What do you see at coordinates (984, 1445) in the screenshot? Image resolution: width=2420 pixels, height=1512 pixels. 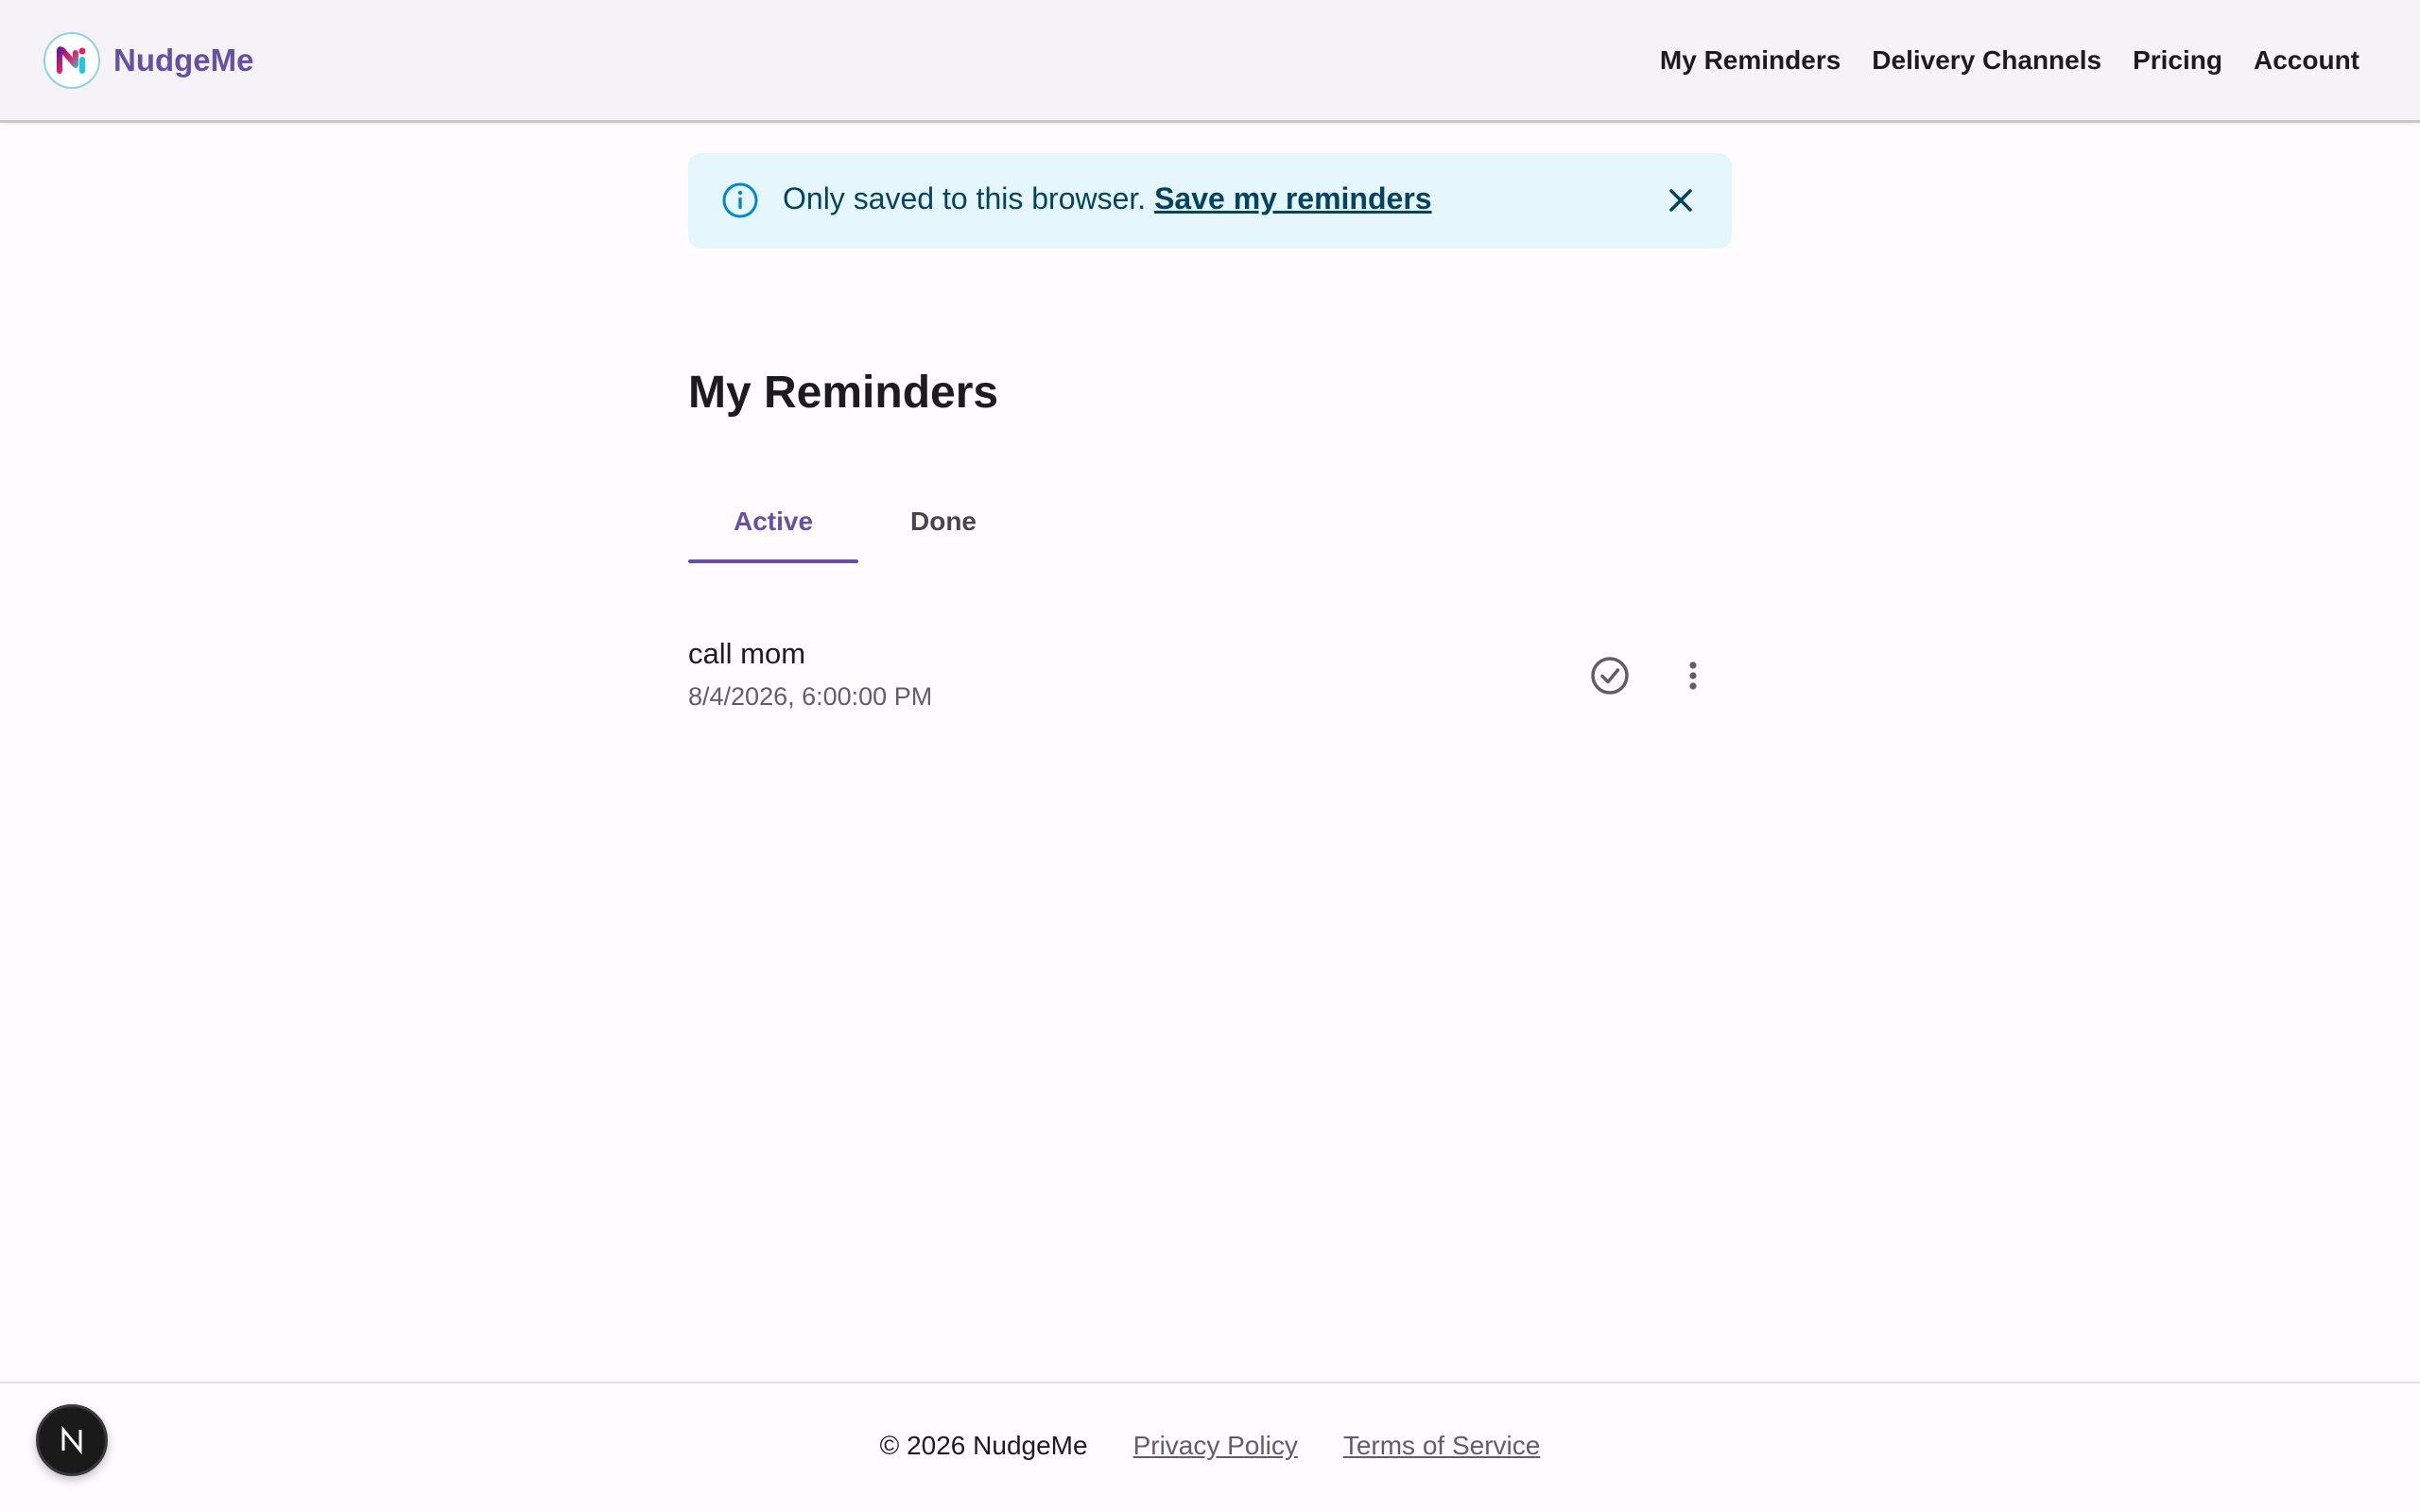 I see `copyright: © 2026 NudgeMe` at bounding box center [984, 1445].